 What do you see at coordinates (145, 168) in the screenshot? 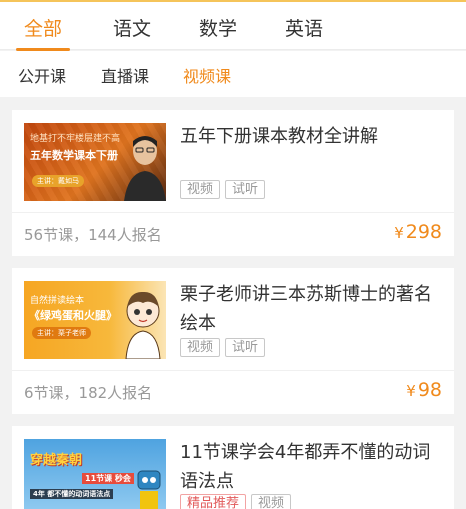
I see `teacher-photo` at bounding box center [145, 168].